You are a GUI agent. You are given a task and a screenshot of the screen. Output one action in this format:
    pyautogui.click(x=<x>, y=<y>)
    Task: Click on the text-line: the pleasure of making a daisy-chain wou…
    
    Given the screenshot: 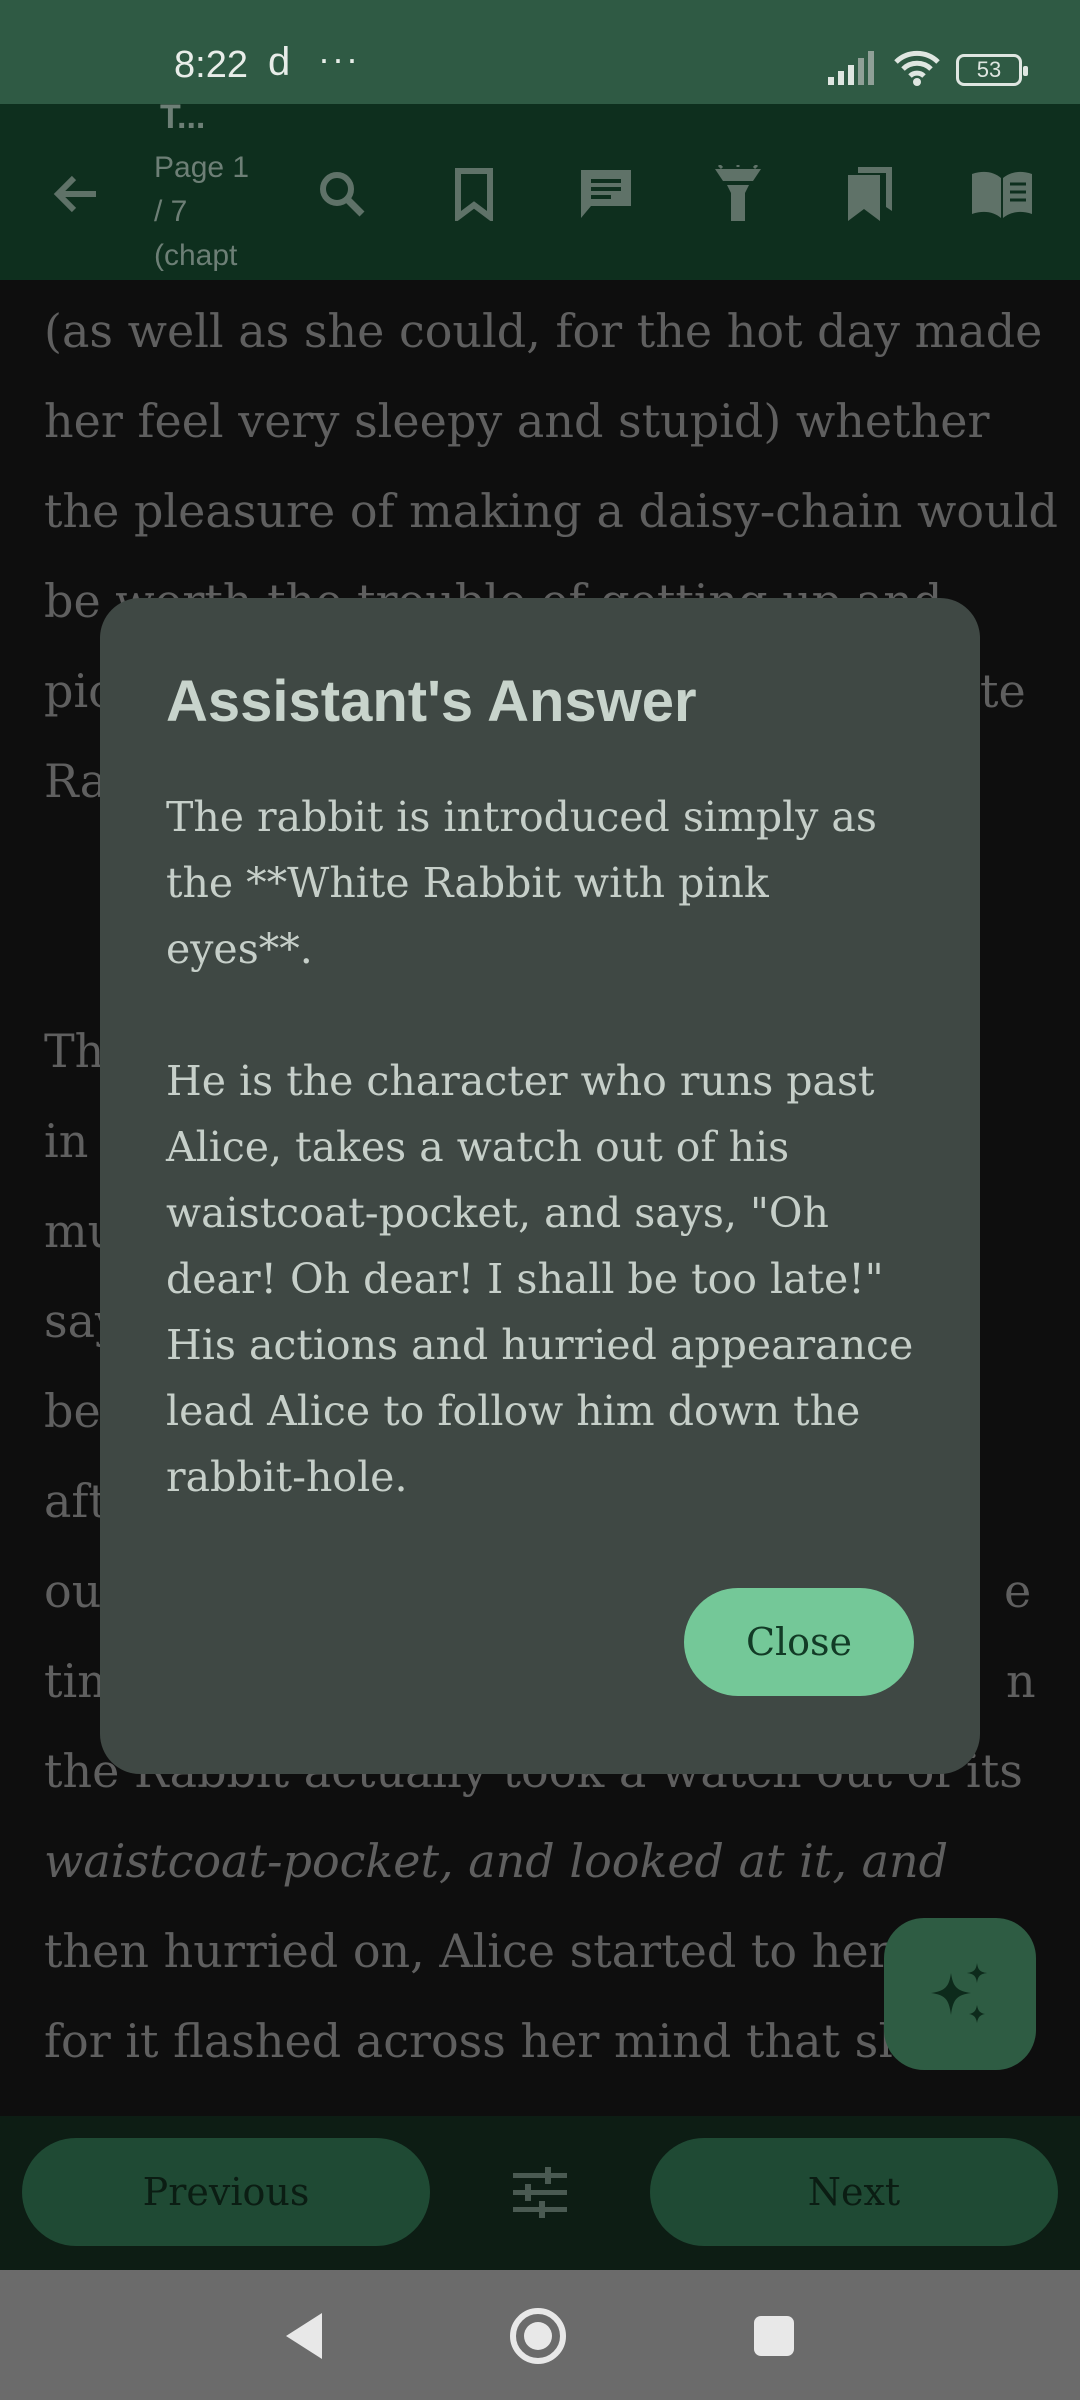 What is the action you would take?
    pyautogui.click(x=551, y=511)
    